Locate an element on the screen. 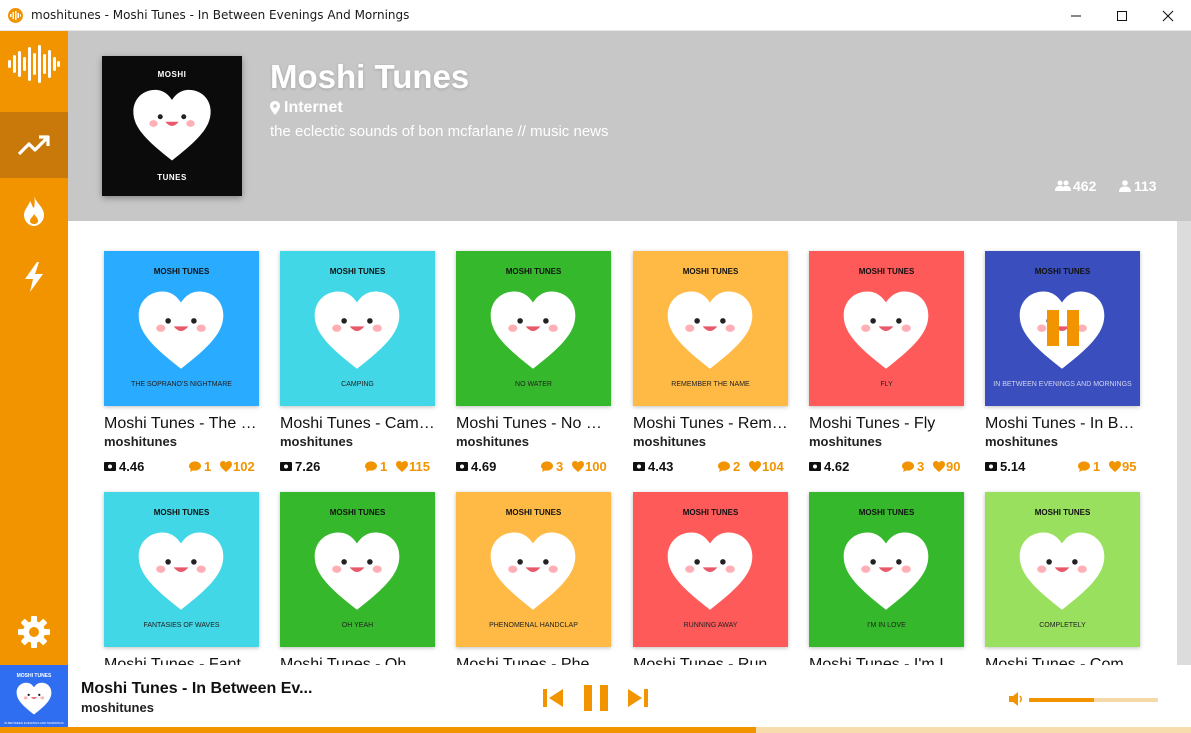  trending-icon is located at coordinates (33, 145).